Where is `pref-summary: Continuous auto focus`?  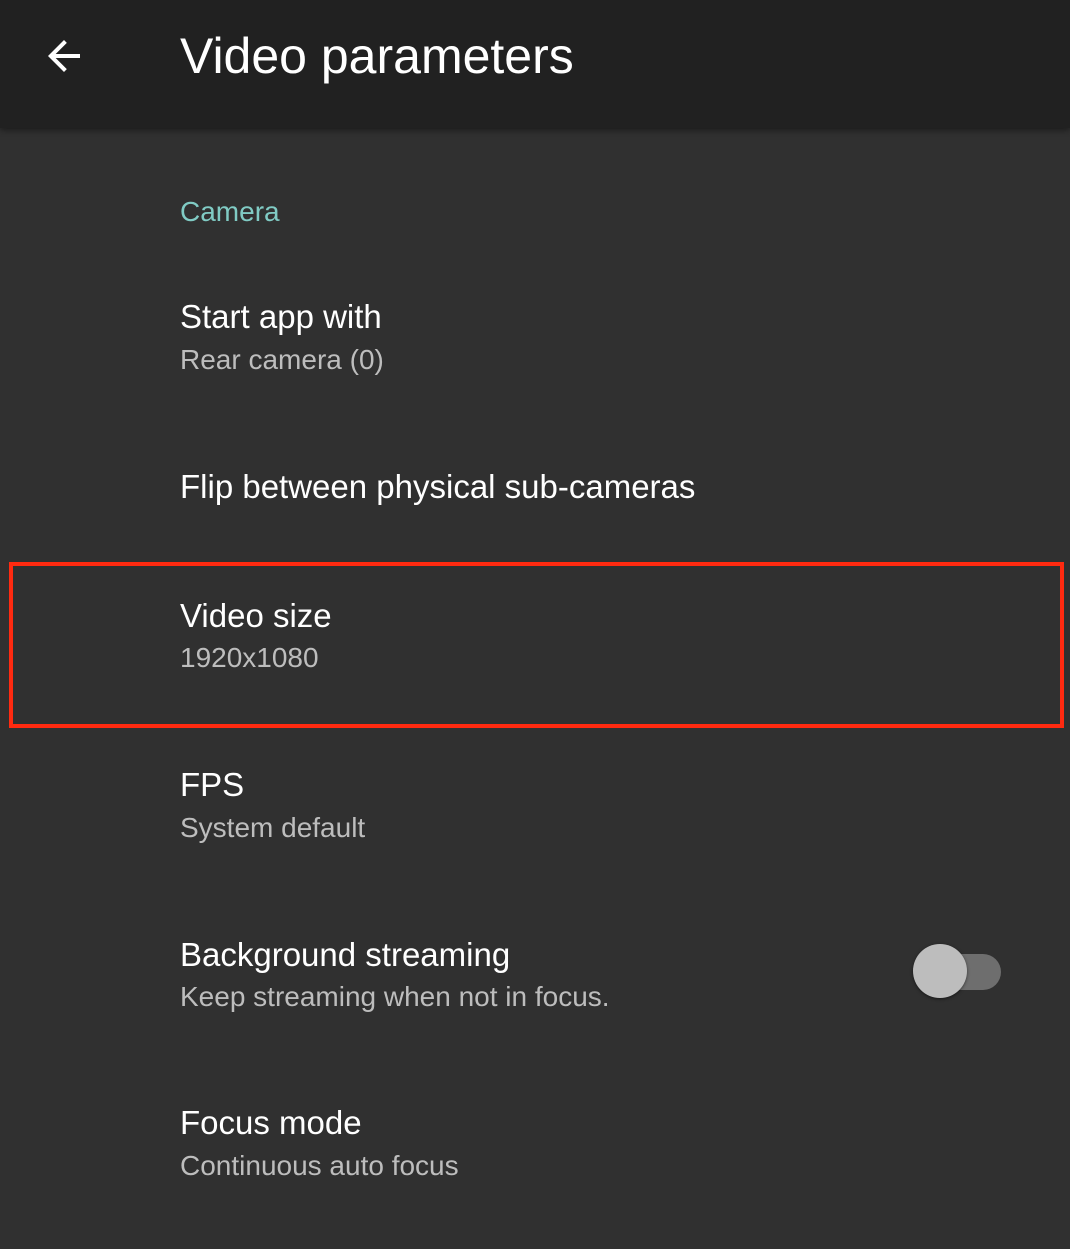 pref-summary: Continuous auto focus is located at coordinates (319, 1165).